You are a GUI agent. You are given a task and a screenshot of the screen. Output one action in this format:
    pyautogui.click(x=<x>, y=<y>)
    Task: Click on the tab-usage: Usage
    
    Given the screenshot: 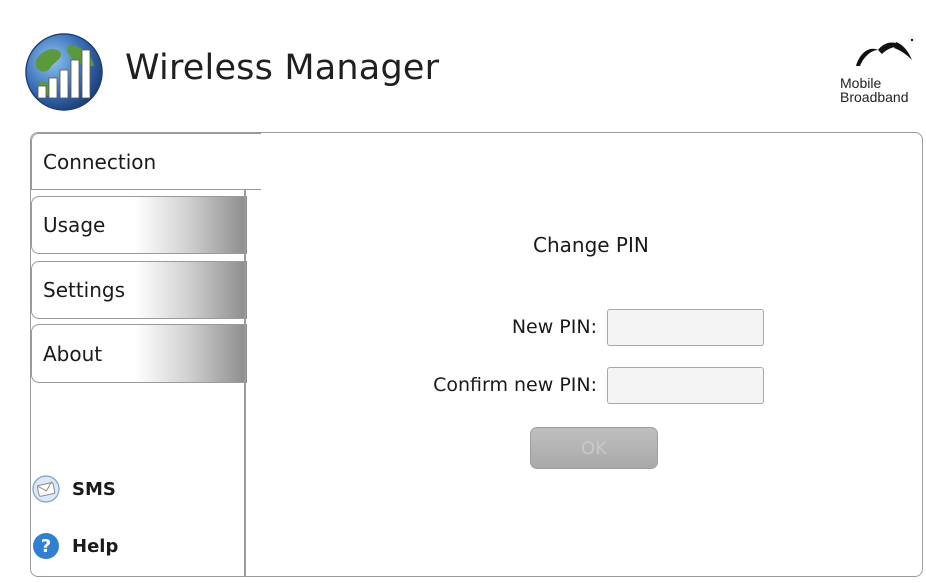 What is the action you would take?
    pyautogui.click(x=139, y=225)
    